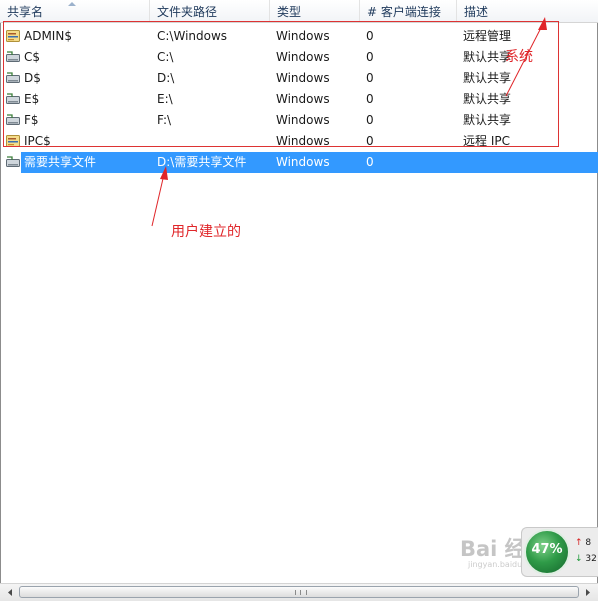 This screenshot has width=598, height=603. I want to click on down-arrow-icon: ↓, so click(579, 559).